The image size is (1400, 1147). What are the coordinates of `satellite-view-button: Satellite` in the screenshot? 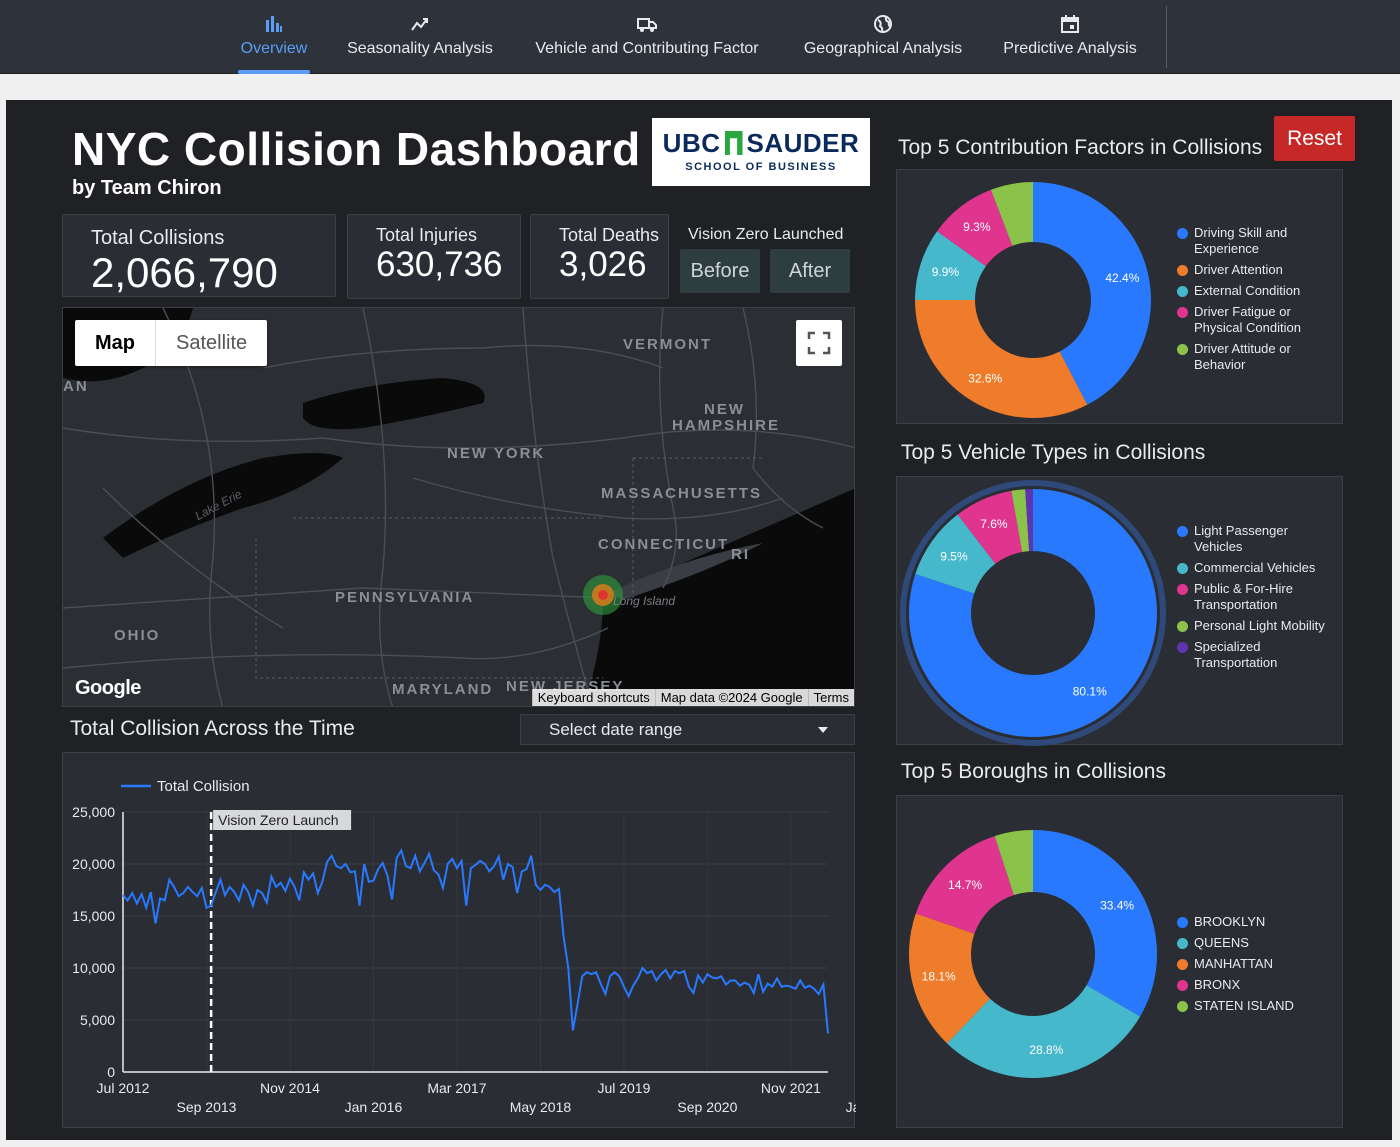 It's located at (211, 343).